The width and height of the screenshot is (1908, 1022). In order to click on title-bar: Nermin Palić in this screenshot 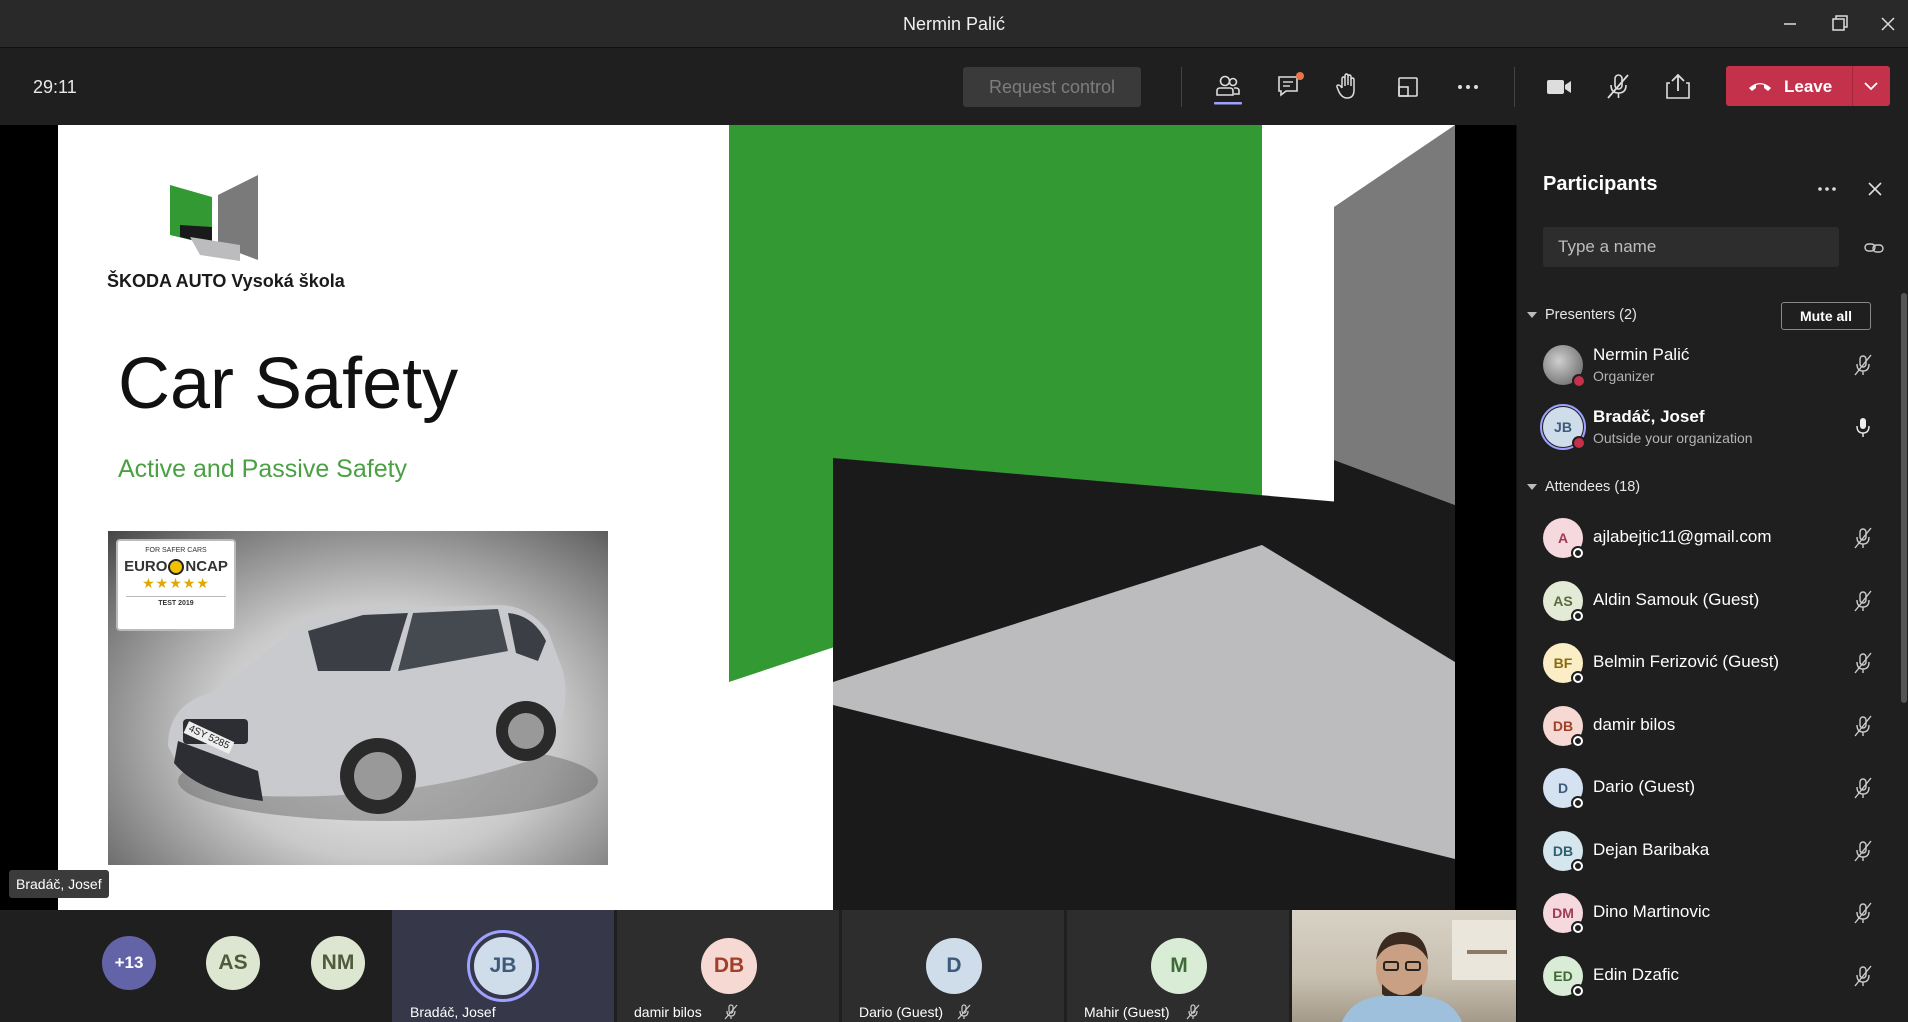, I will do `click(954, 24)`.